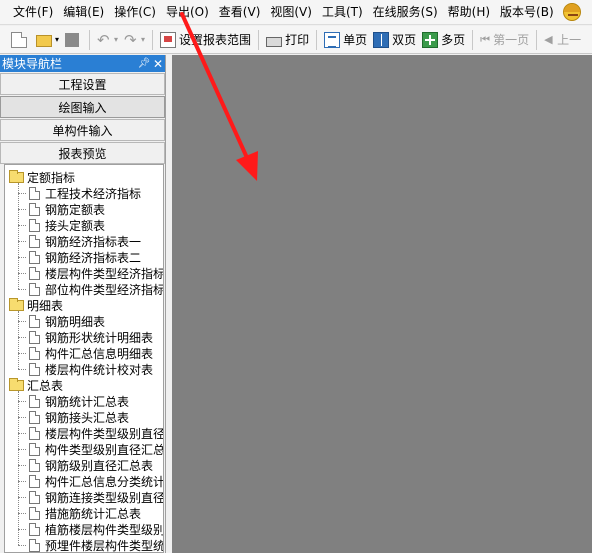 This screenshot has height=553, width=592. Describe the element at coordinates (247, 166) in the screenshot. I see `annotation-arrow-head` at that location.